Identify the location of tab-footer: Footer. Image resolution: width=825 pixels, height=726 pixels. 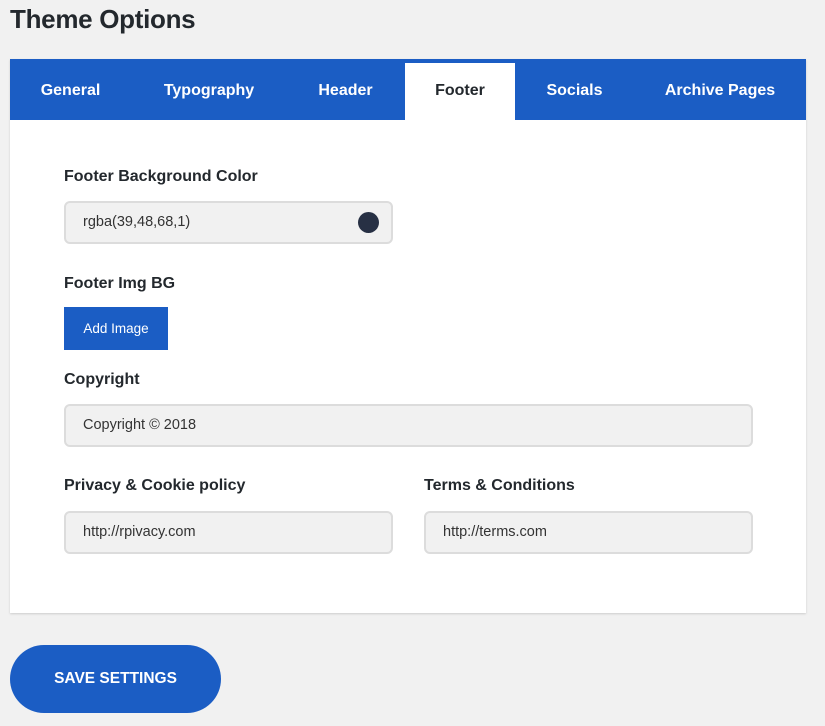
(460, 91).